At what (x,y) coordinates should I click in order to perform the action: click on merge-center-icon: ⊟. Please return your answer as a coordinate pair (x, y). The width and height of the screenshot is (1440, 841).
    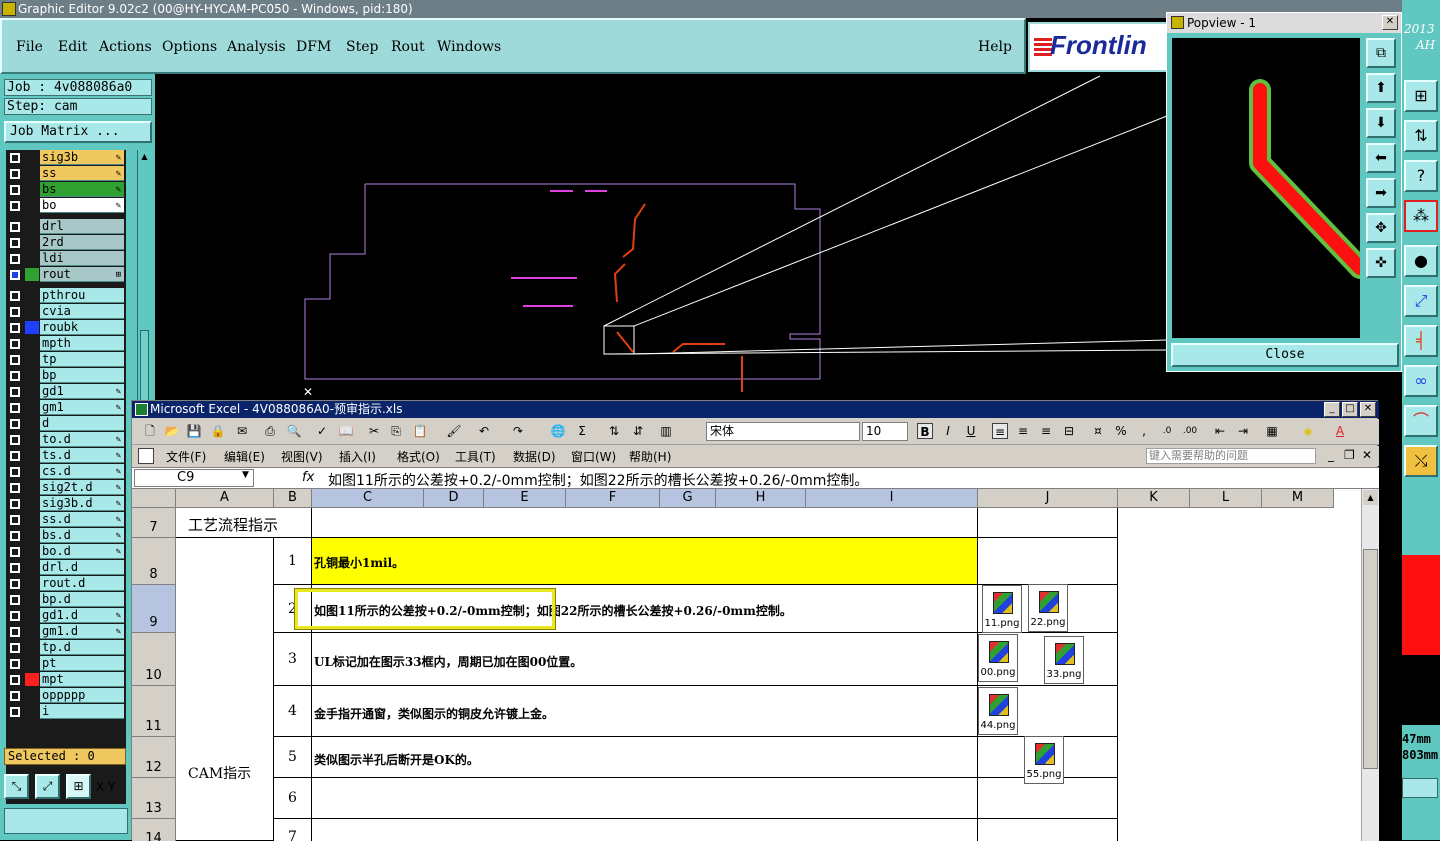
    Looking at the image, I should click on (1069, 431).